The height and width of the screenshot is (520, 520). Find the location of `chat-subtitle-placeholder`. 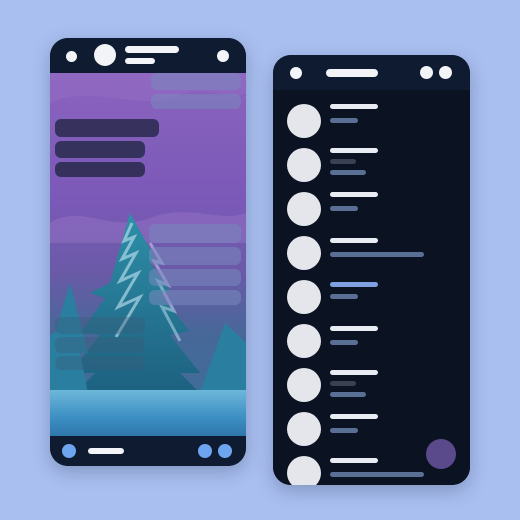

chat-subtitle-placeholder is located at coordinates (140, 61).